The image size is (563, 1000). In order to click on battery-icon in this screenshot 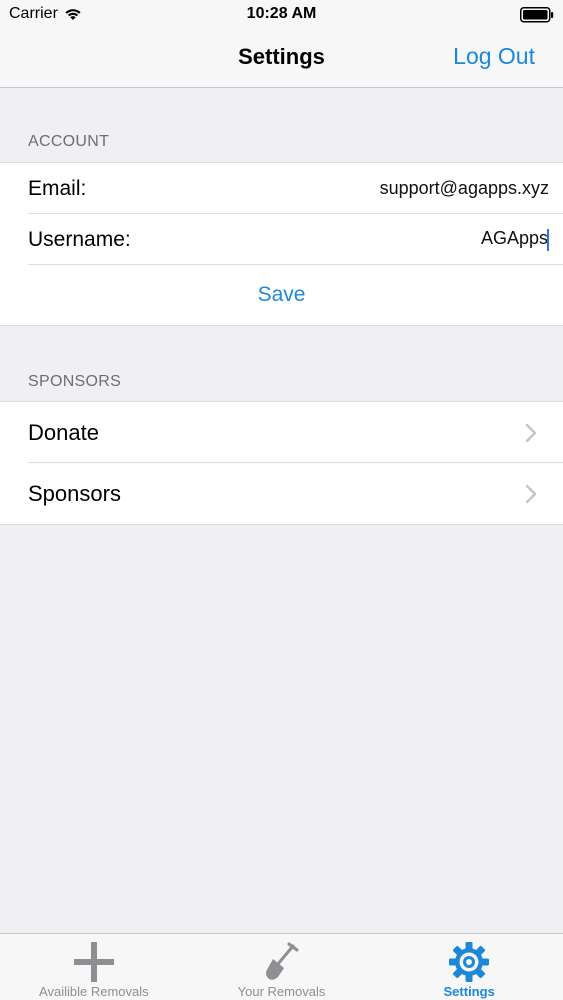, I will do `click(537, 15)`.